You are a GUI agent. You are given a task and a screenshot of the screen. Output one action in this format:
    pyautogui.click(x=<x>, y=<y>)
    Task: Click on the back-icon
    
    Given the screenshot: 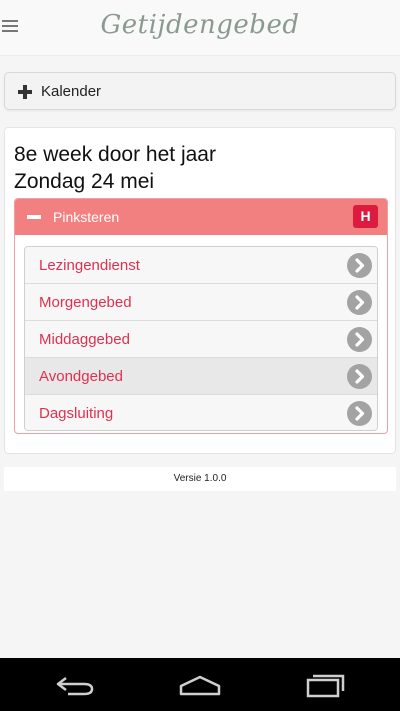 What is the action you would take?
    pyautogui.click(x=76, y=685)
    